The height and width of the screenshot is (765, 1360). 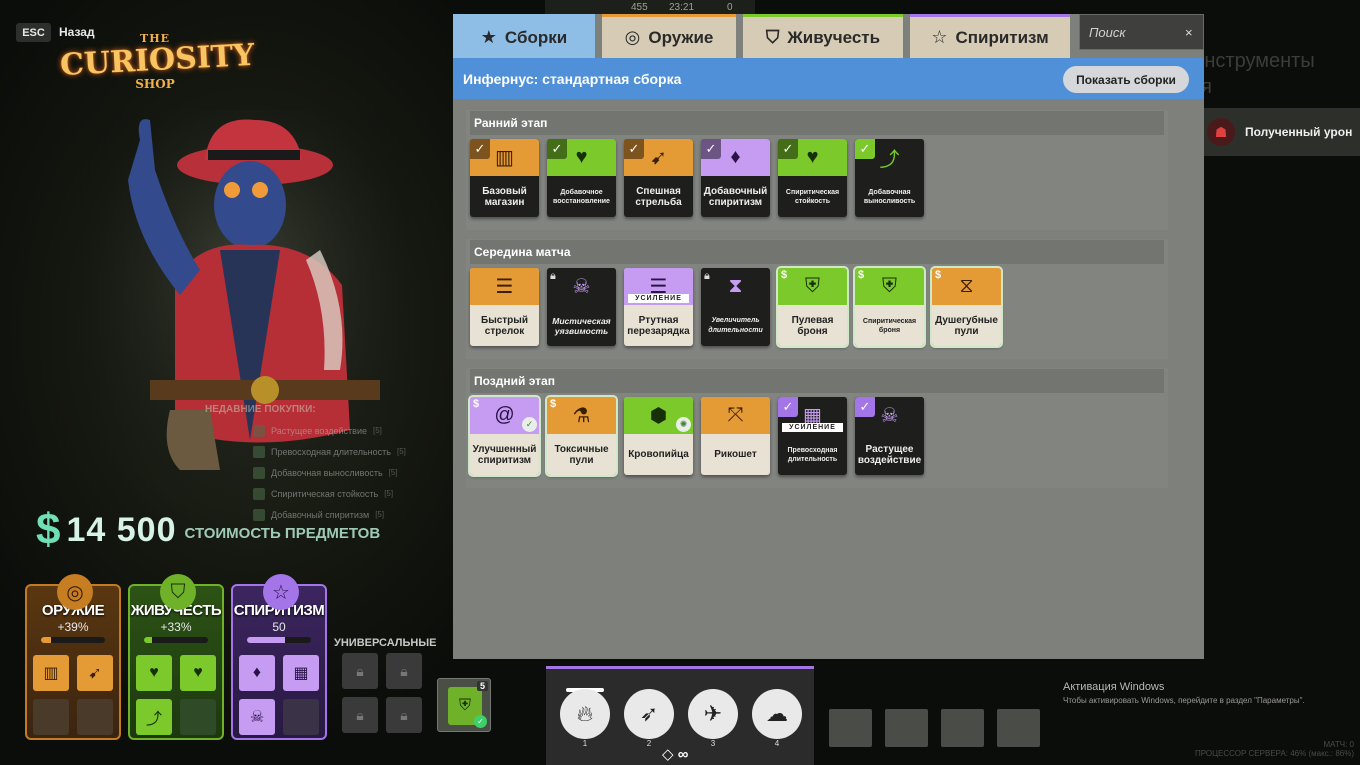 What do you see at coordinates (735, 436) in the screenshot?
I see `item-ricochet: ⤧ Рикошет` at bounding box center [735, 436].